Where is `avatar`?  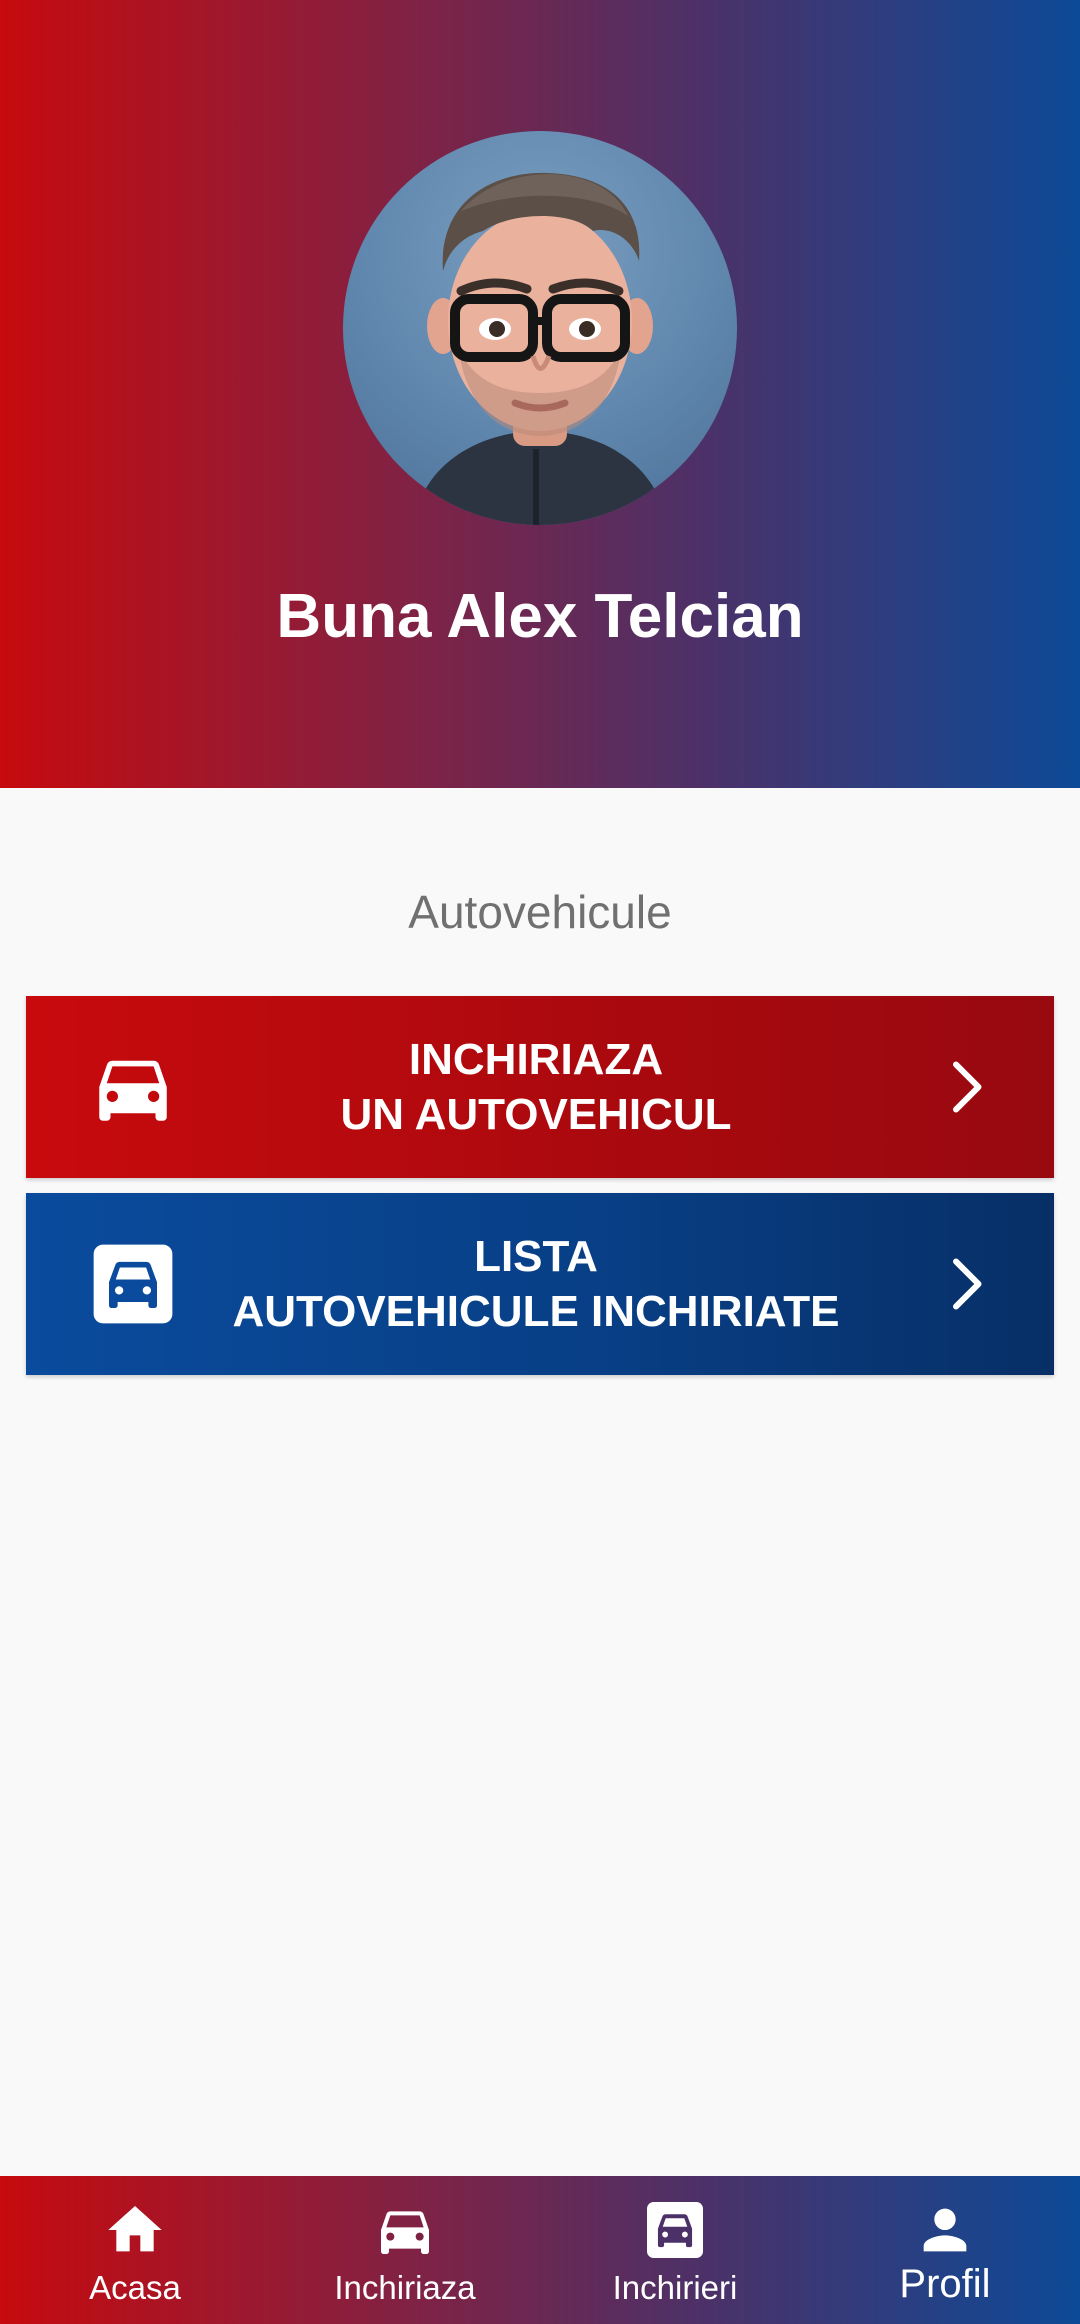
avatar is located at coordinates (540, 328).